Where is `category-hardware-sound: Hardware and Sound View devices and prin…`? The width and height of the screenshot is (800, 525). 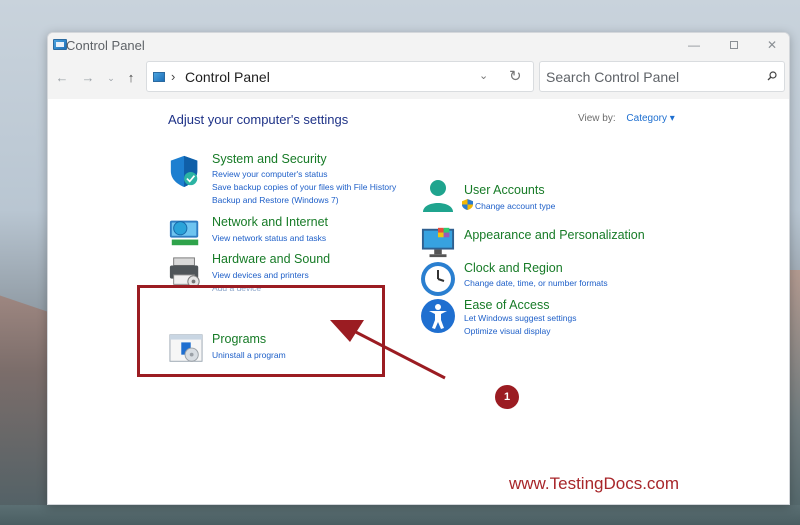 category-hardware-sound: Hardware and Sound View devices and prin… is located at coordinates (288, 272).